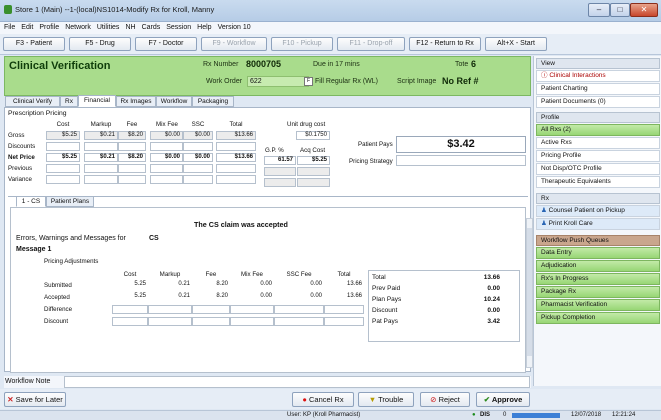  What do you see at coordinates (385, 310) in the screenshot?
I see `total-label: Discount` at bounding box center [385, 310].